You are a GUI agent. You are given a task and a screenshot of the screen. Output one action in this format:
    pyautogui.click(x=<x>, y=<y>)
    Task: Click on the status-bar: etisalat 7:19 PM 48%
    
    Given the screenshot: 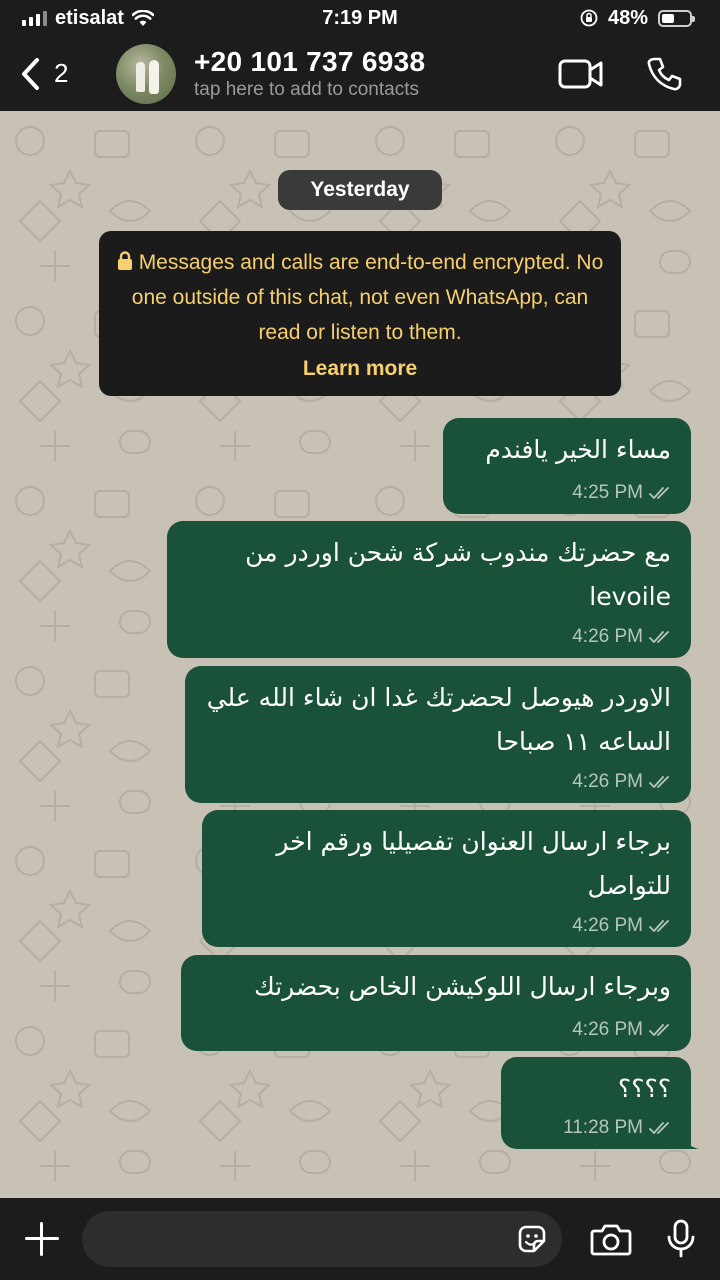 What is the action you would take?
    pyautogui.click(x=360, y=18)
    